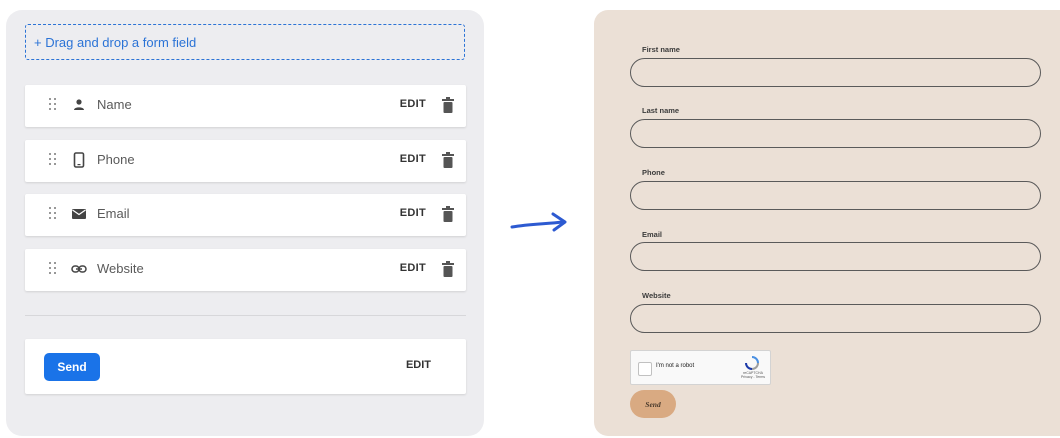 The height and width of the screenshot is (438, 1060). Describe the element at coordinates (245, 315) in the screenshot. I see `divider` at that location.